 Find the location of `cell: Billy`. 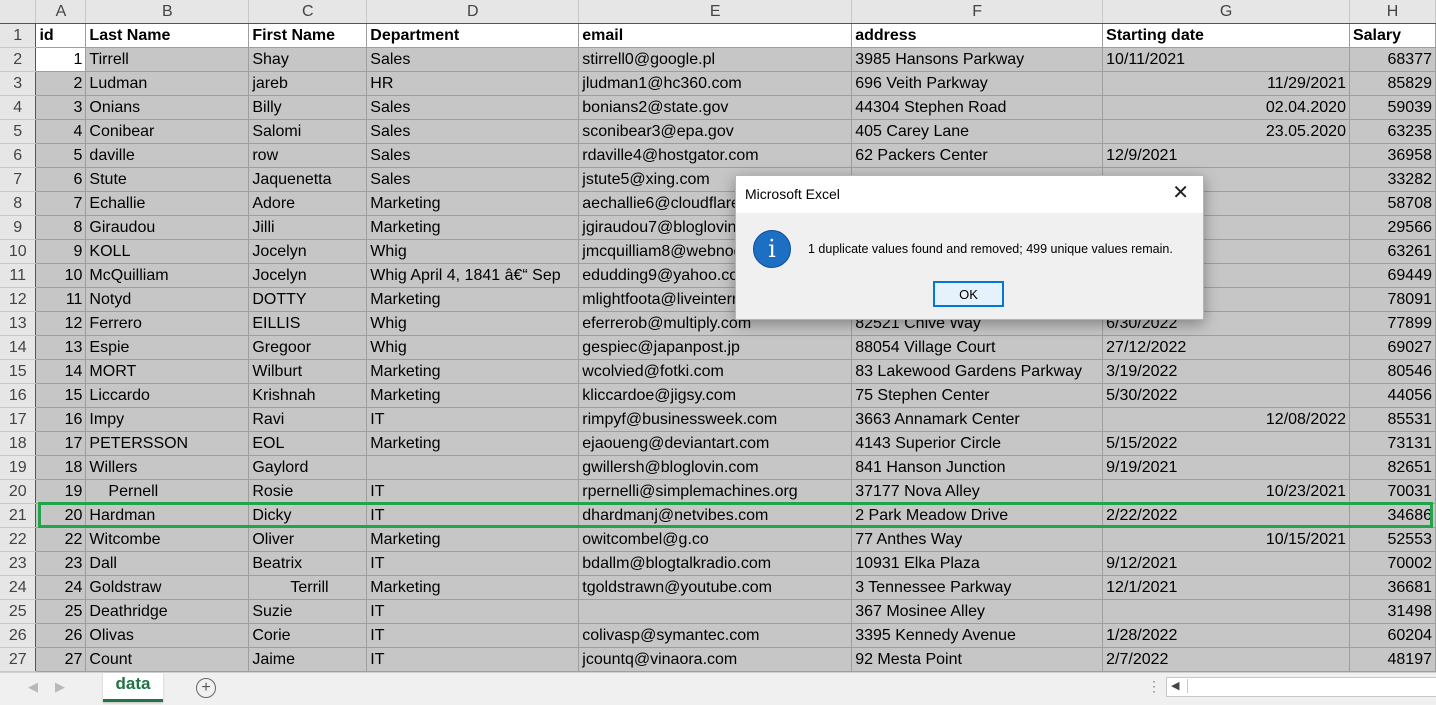

cell: Billy is located at coordinates (308, 107).